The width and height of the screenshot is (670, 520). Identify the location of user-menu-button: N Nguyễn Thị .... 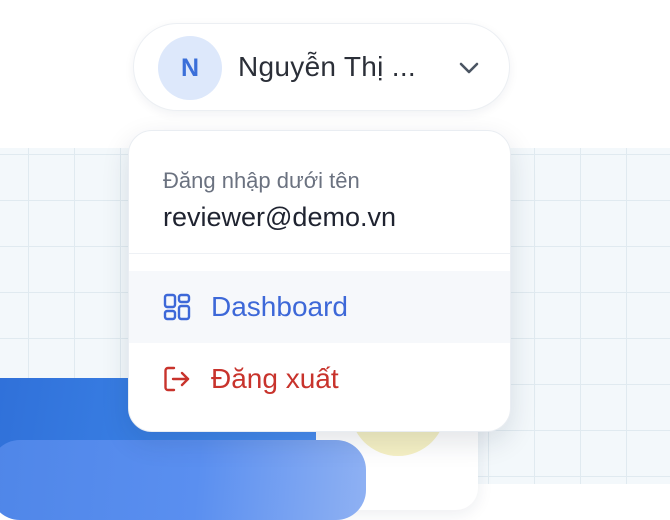
(321, 67).